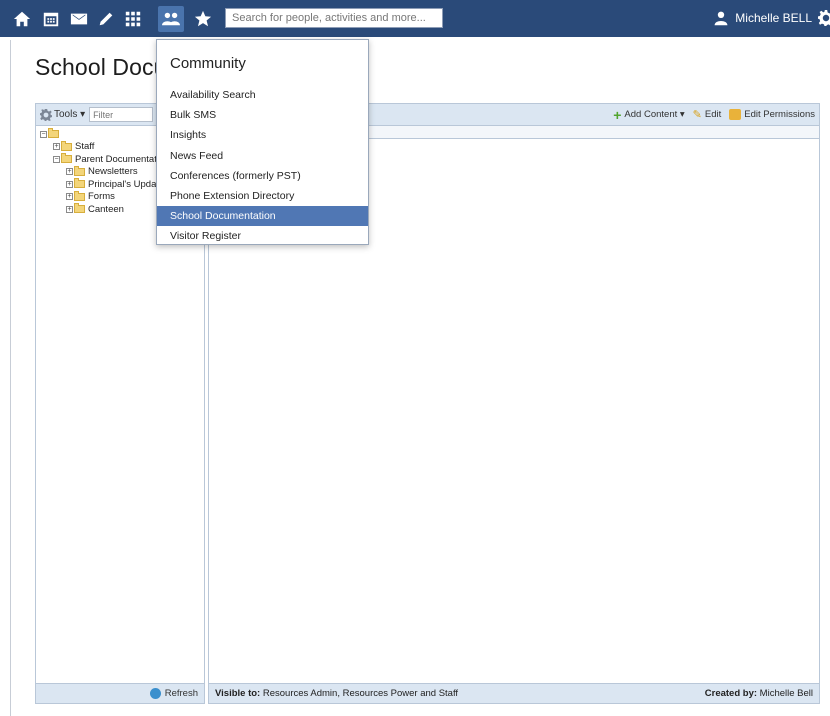 The width and height of the screenshot is (830, 716). I want to click on menu-item: School Documentation, so click(262, 216).